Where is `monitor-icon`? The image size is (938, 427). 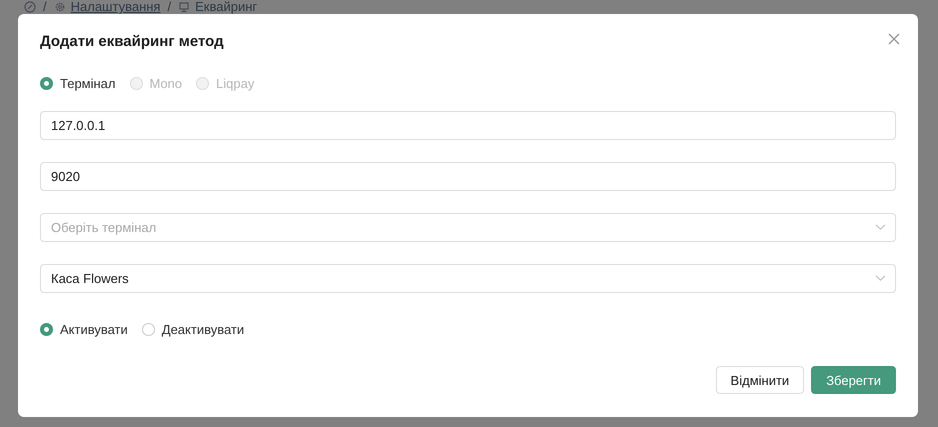 monitor-icon is located at coordinates (184, 7).